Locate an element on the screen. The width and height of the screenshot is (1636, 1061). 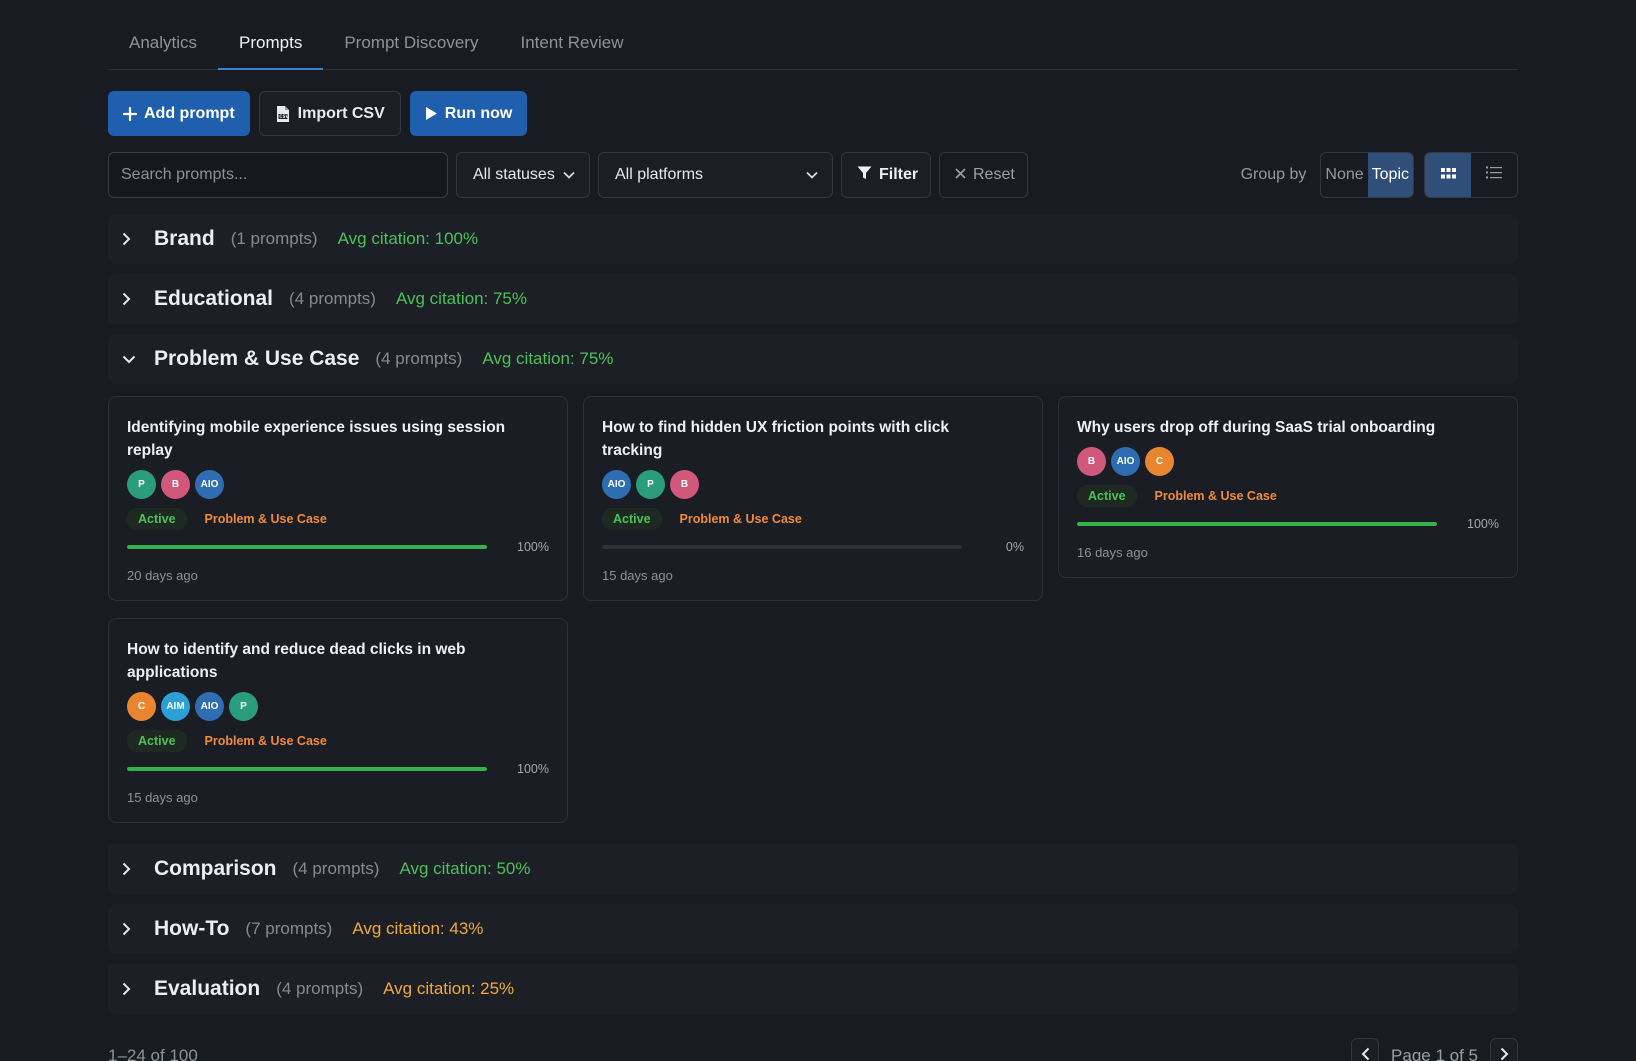
topic-group-header: Brand (1 prompts) Avg citation: 100% is located at coordinates (813, 239).